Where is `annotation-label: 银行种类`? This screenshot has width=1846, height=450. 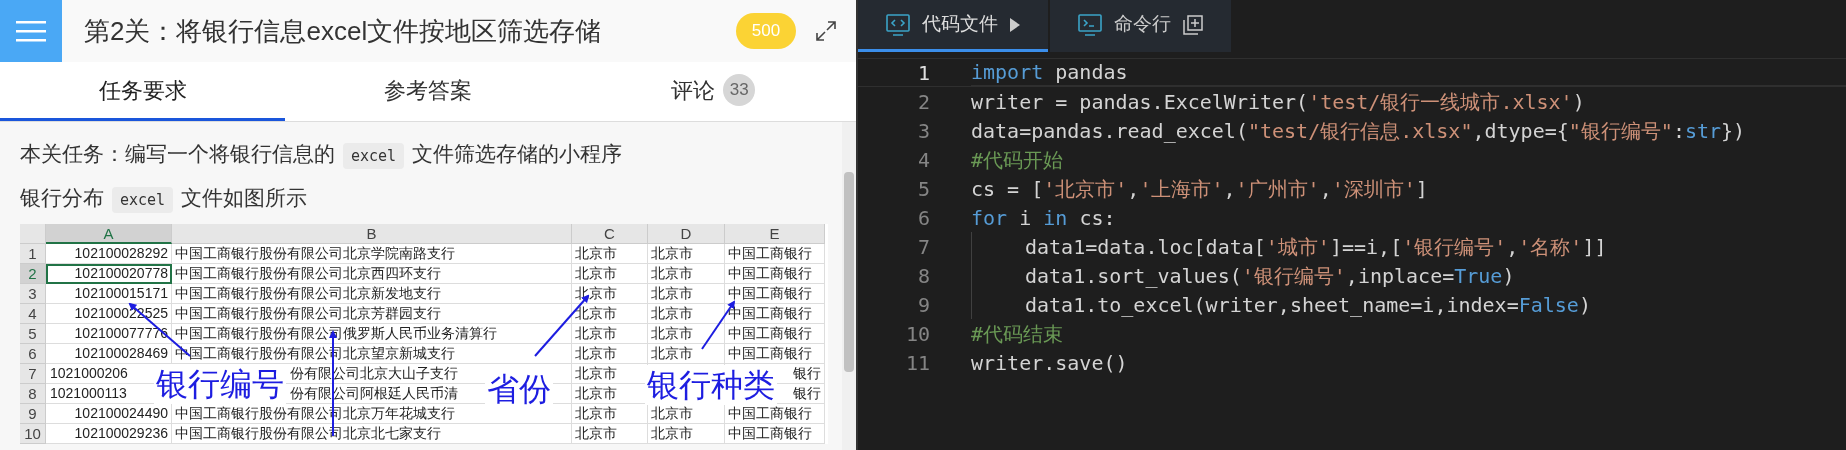 annotation-label: 银行种类 is located at coordinates (711, 385).